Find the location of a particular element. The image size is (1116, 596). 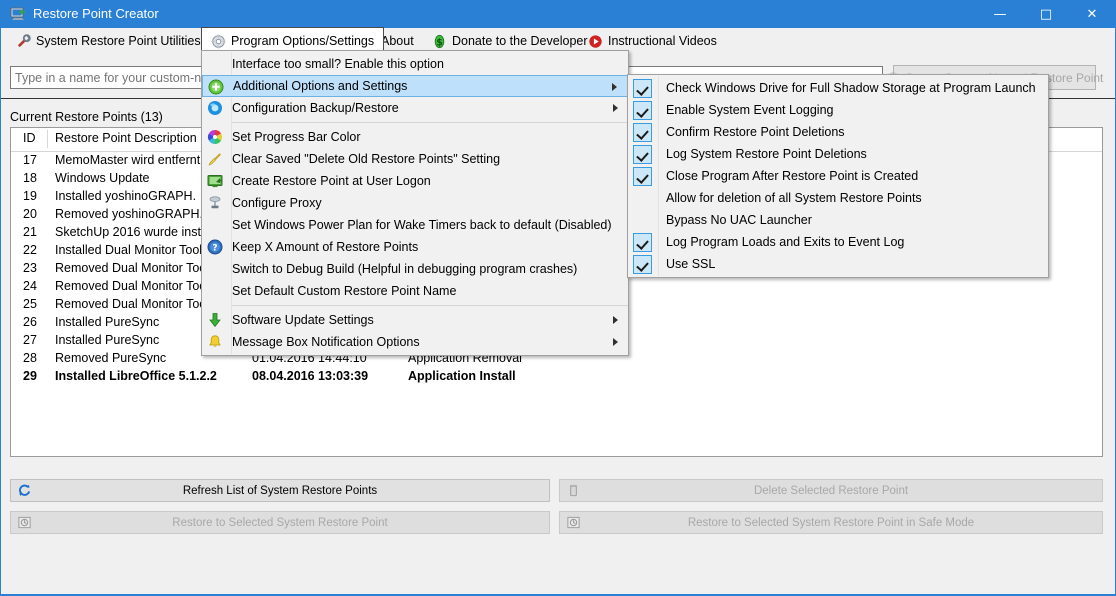

menu-item-label: Software Update Settings is located at coordinates (303, 320).